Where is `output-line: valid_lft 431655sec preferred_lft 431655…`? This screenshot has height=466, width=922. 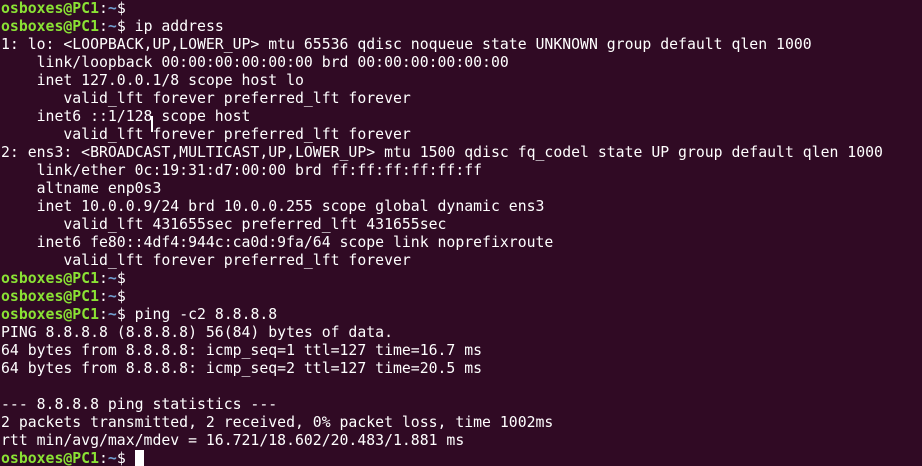
output-line: valid_lft 431655sec preferred_lft 431655… is located at coordinates (224, 224).